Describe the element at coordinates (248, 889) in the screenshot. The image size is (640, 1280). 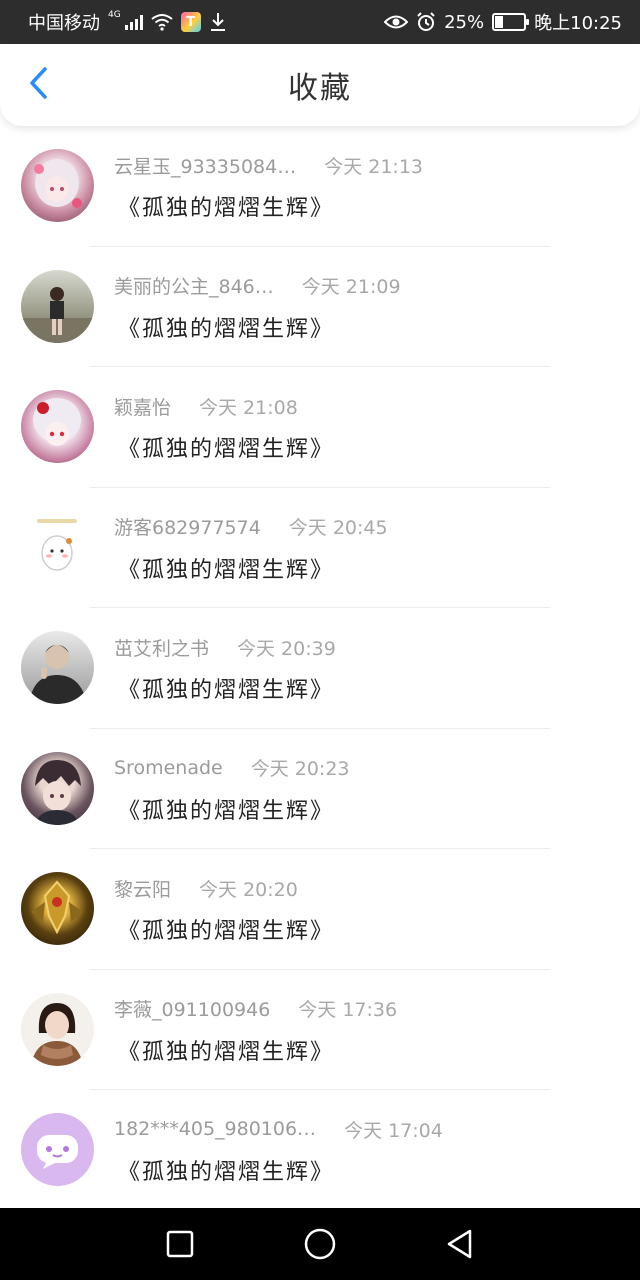
I see `timestamp: 今天 20:20` at that location.